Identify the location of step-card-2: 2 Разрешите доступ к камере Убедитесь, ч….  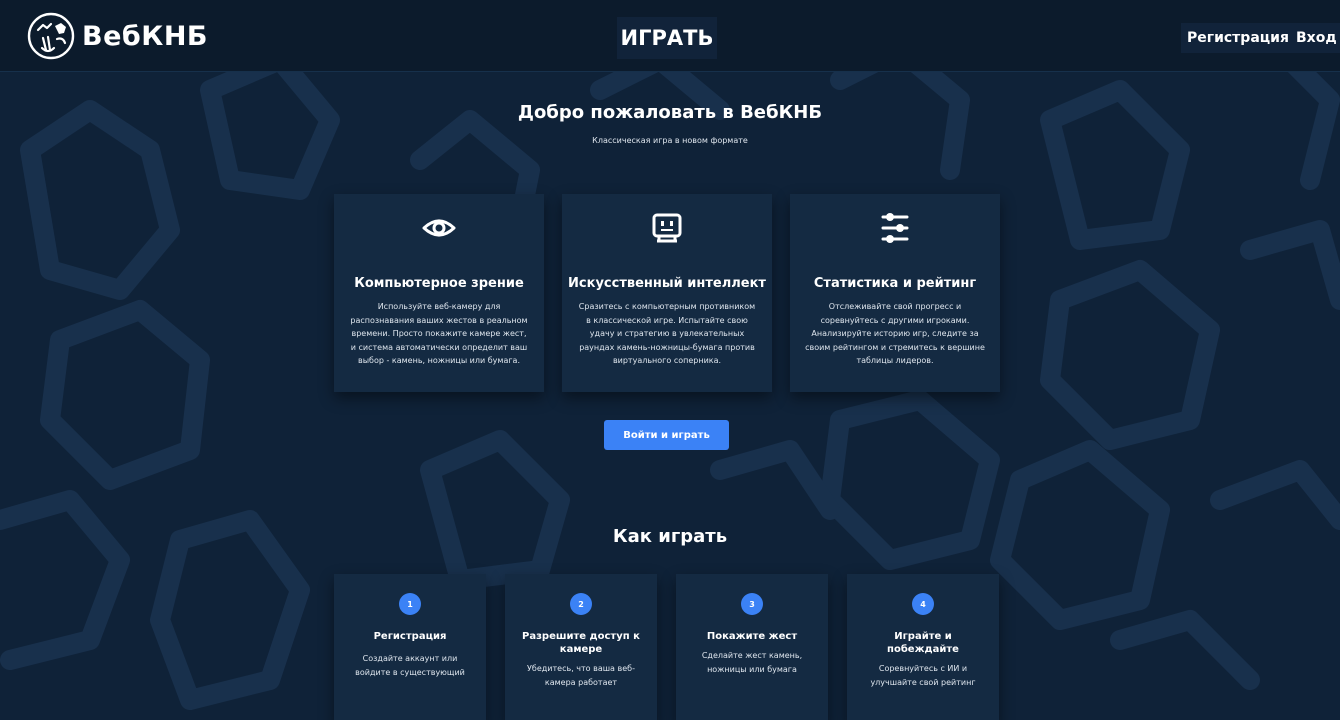
(581, 647).